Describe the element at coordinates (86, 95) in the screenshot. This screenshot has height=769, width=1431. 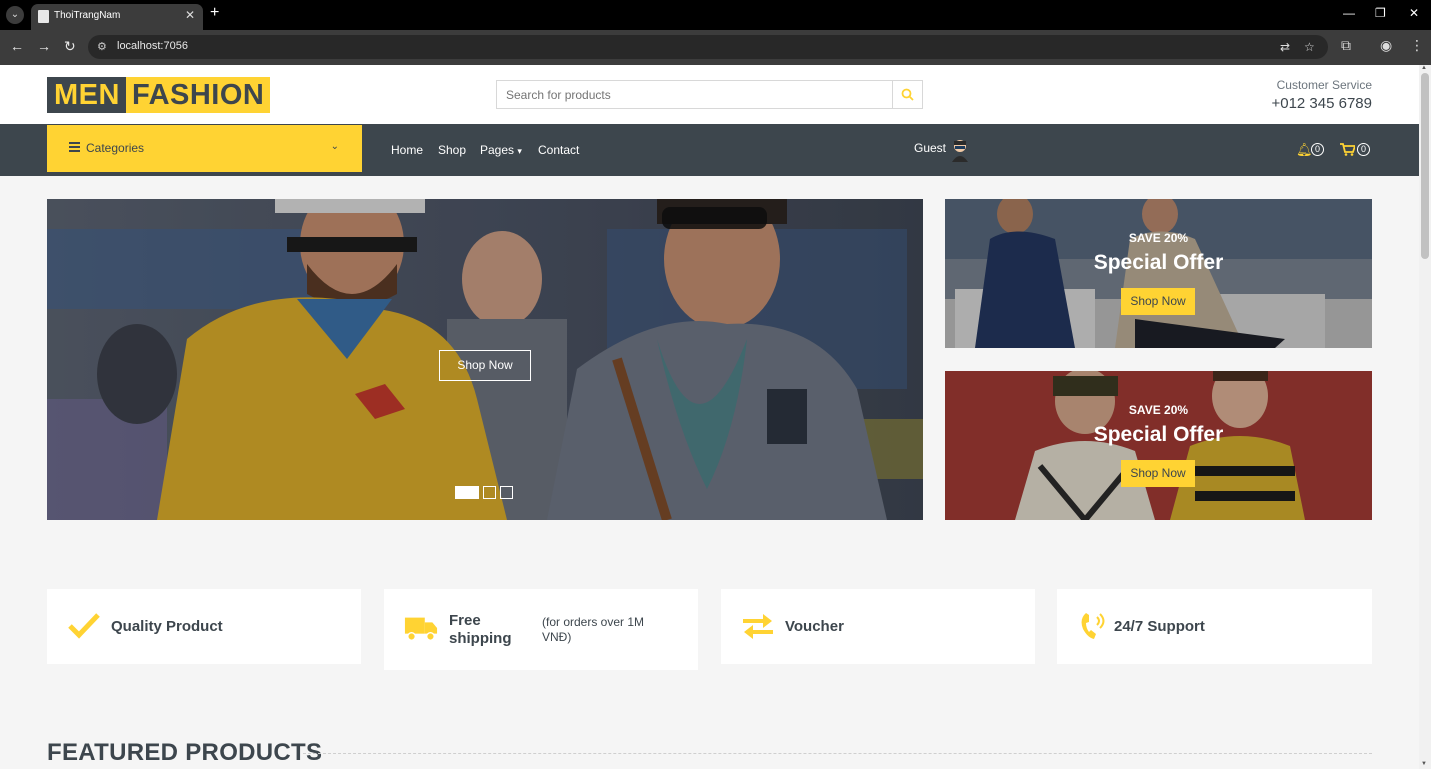
I see `logo-men: MEN` at that location.